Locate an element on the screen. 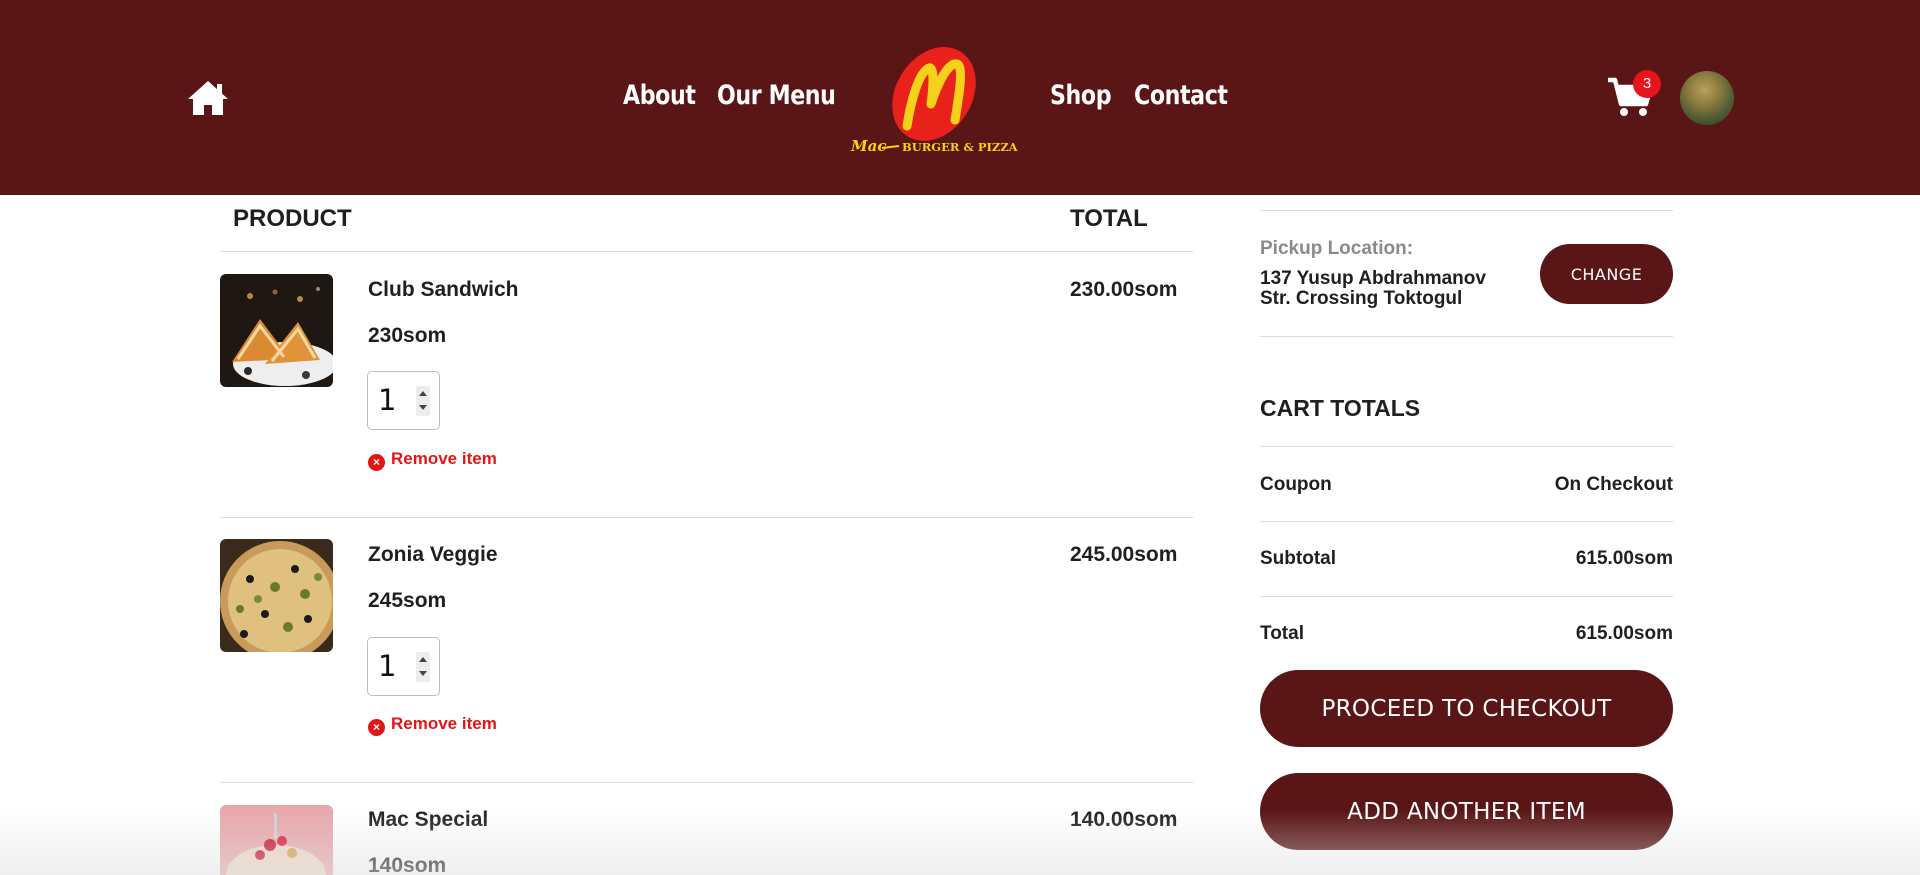 The image size is (1920, 875). club-sandwich-image is located at coordinates (276, 330).